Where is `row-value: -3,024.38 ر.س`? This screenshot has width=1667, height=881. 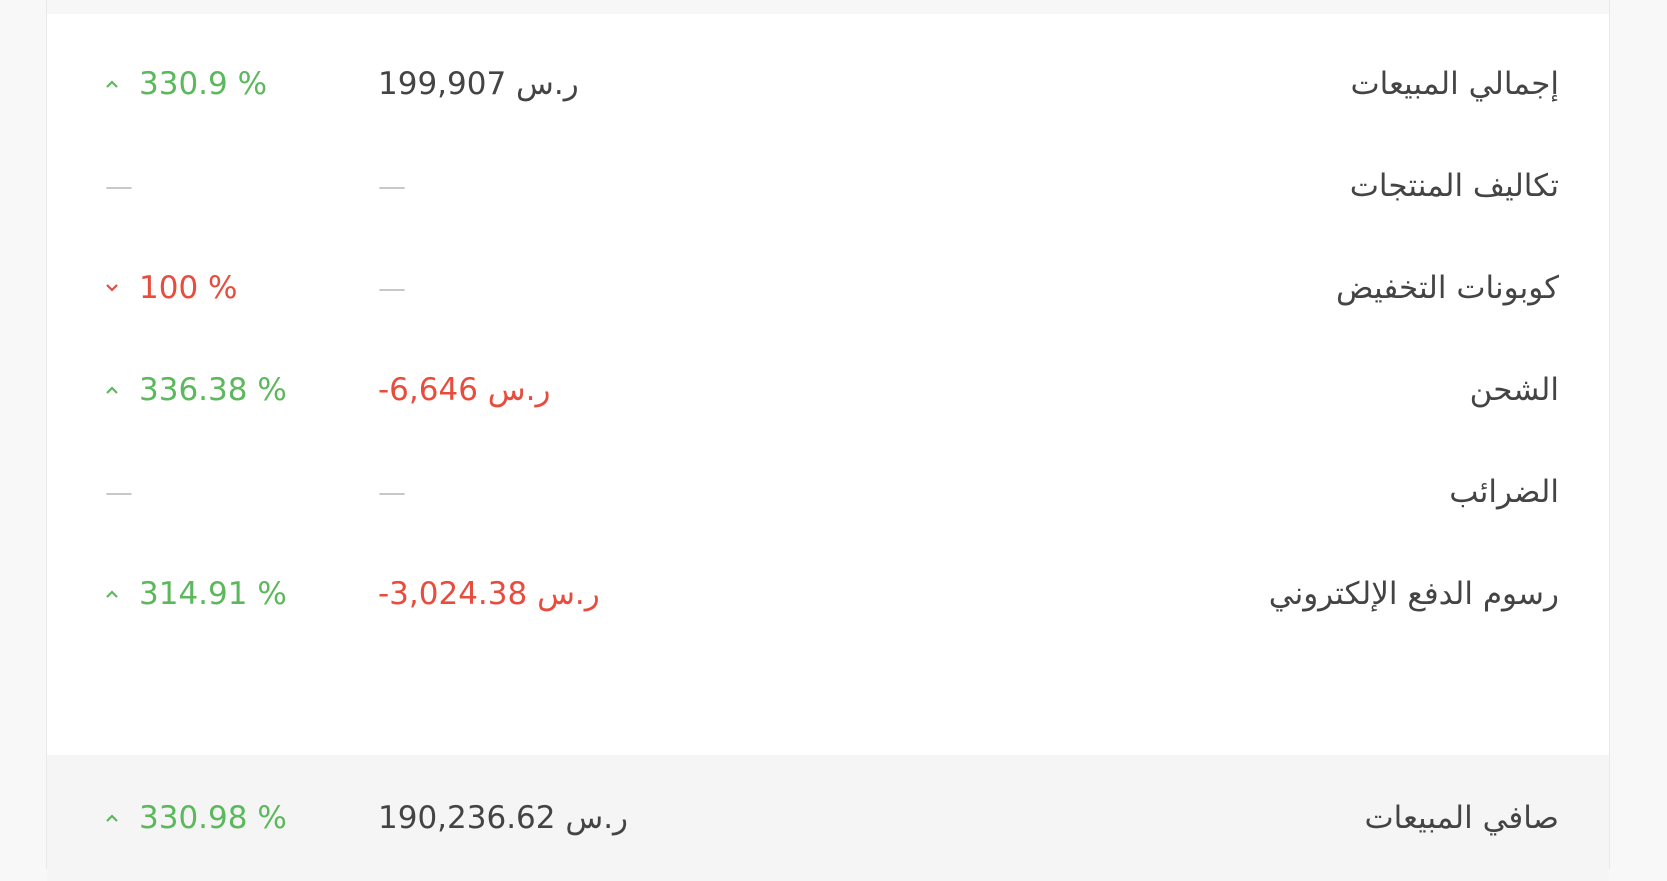
row-value: -3,024.38 ر.س is located at coordinates (489, 594).